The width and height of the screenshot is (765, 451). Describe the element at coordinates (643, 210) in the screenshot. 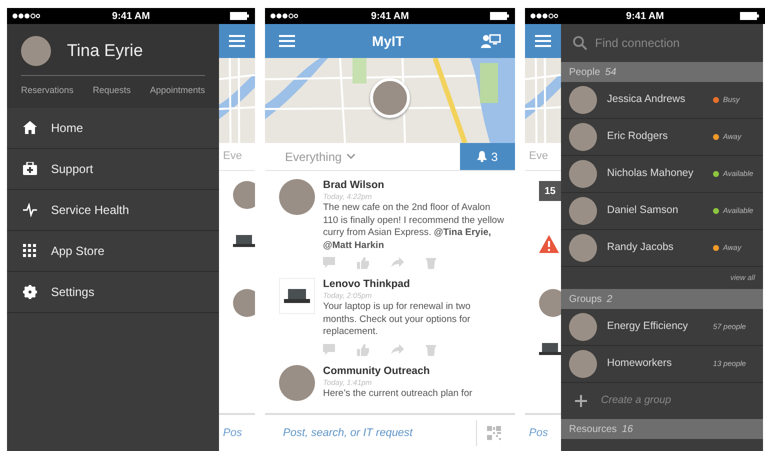

I see `connection-name: Daniel Samson` at that location.